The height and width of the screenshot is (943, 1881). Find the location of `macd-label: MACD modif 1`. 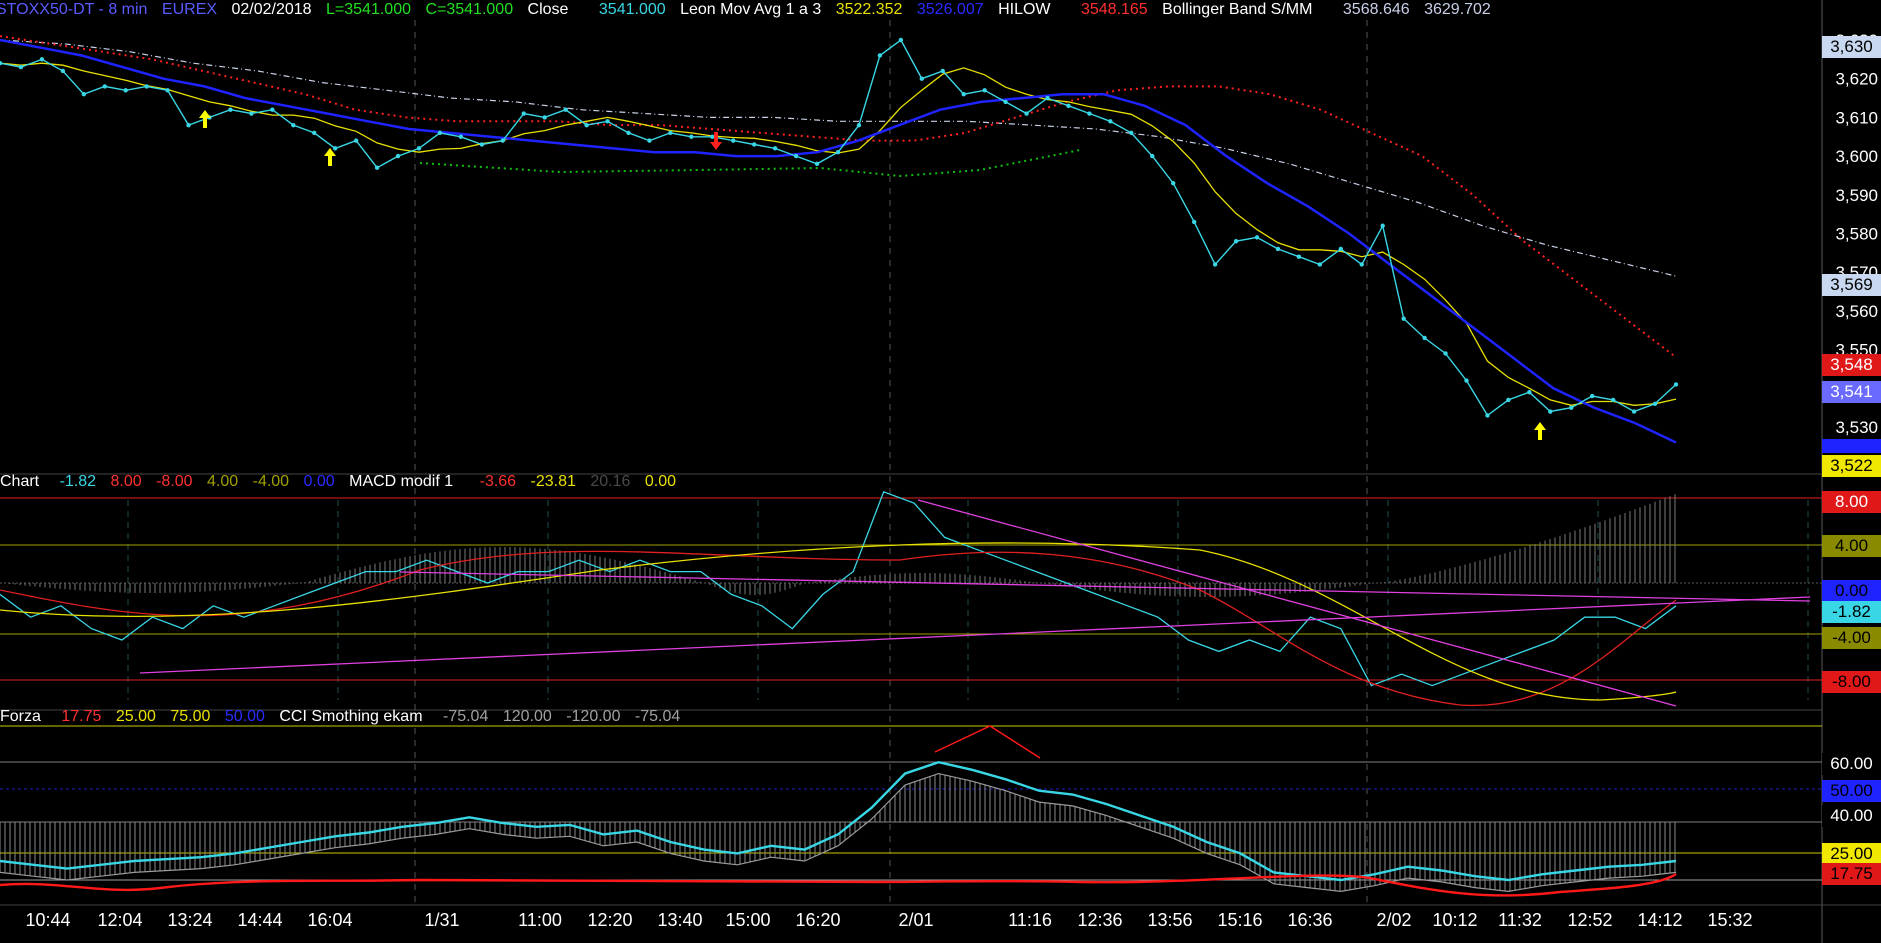

macd-label: MACD modif 1 is located at coordinates (401, 481).